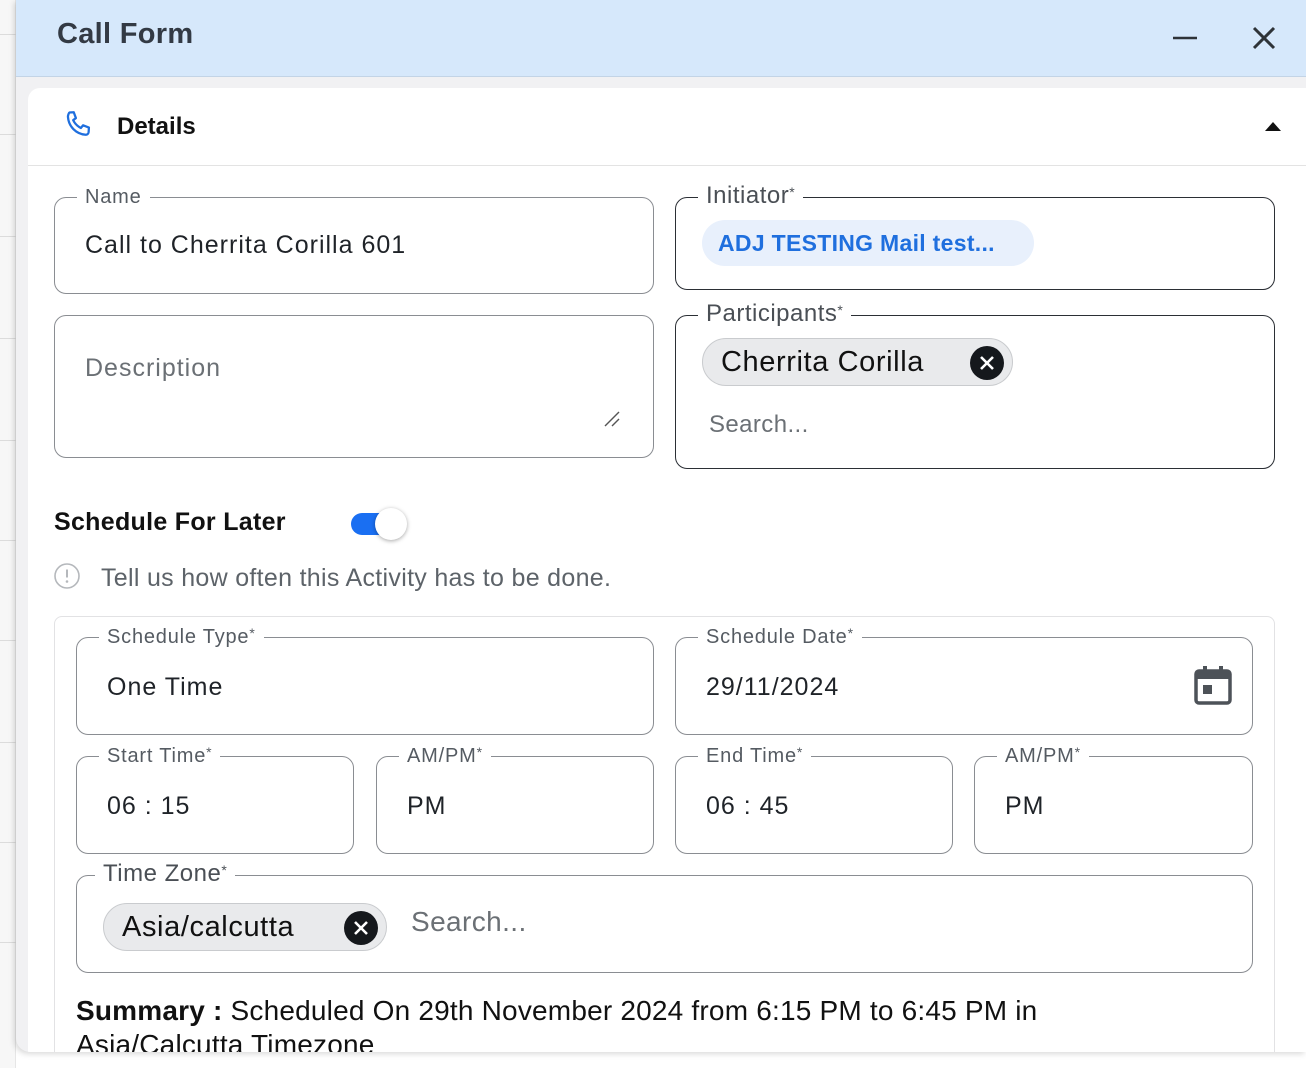 The height and width of the screenshot is (1068, 1306). What do you see at coordinates (964, 680) in the screenshot?
I see `schedule-date-field: Schedule Date* 29/11/2024` at bounding box center [964, 680].